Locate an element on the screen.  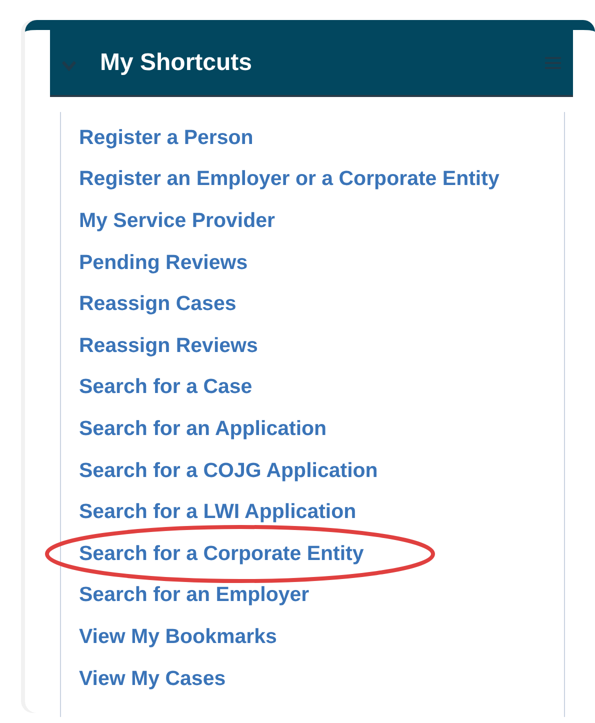
panel-title: My Shortcuts is located at coordinates (177, 62).